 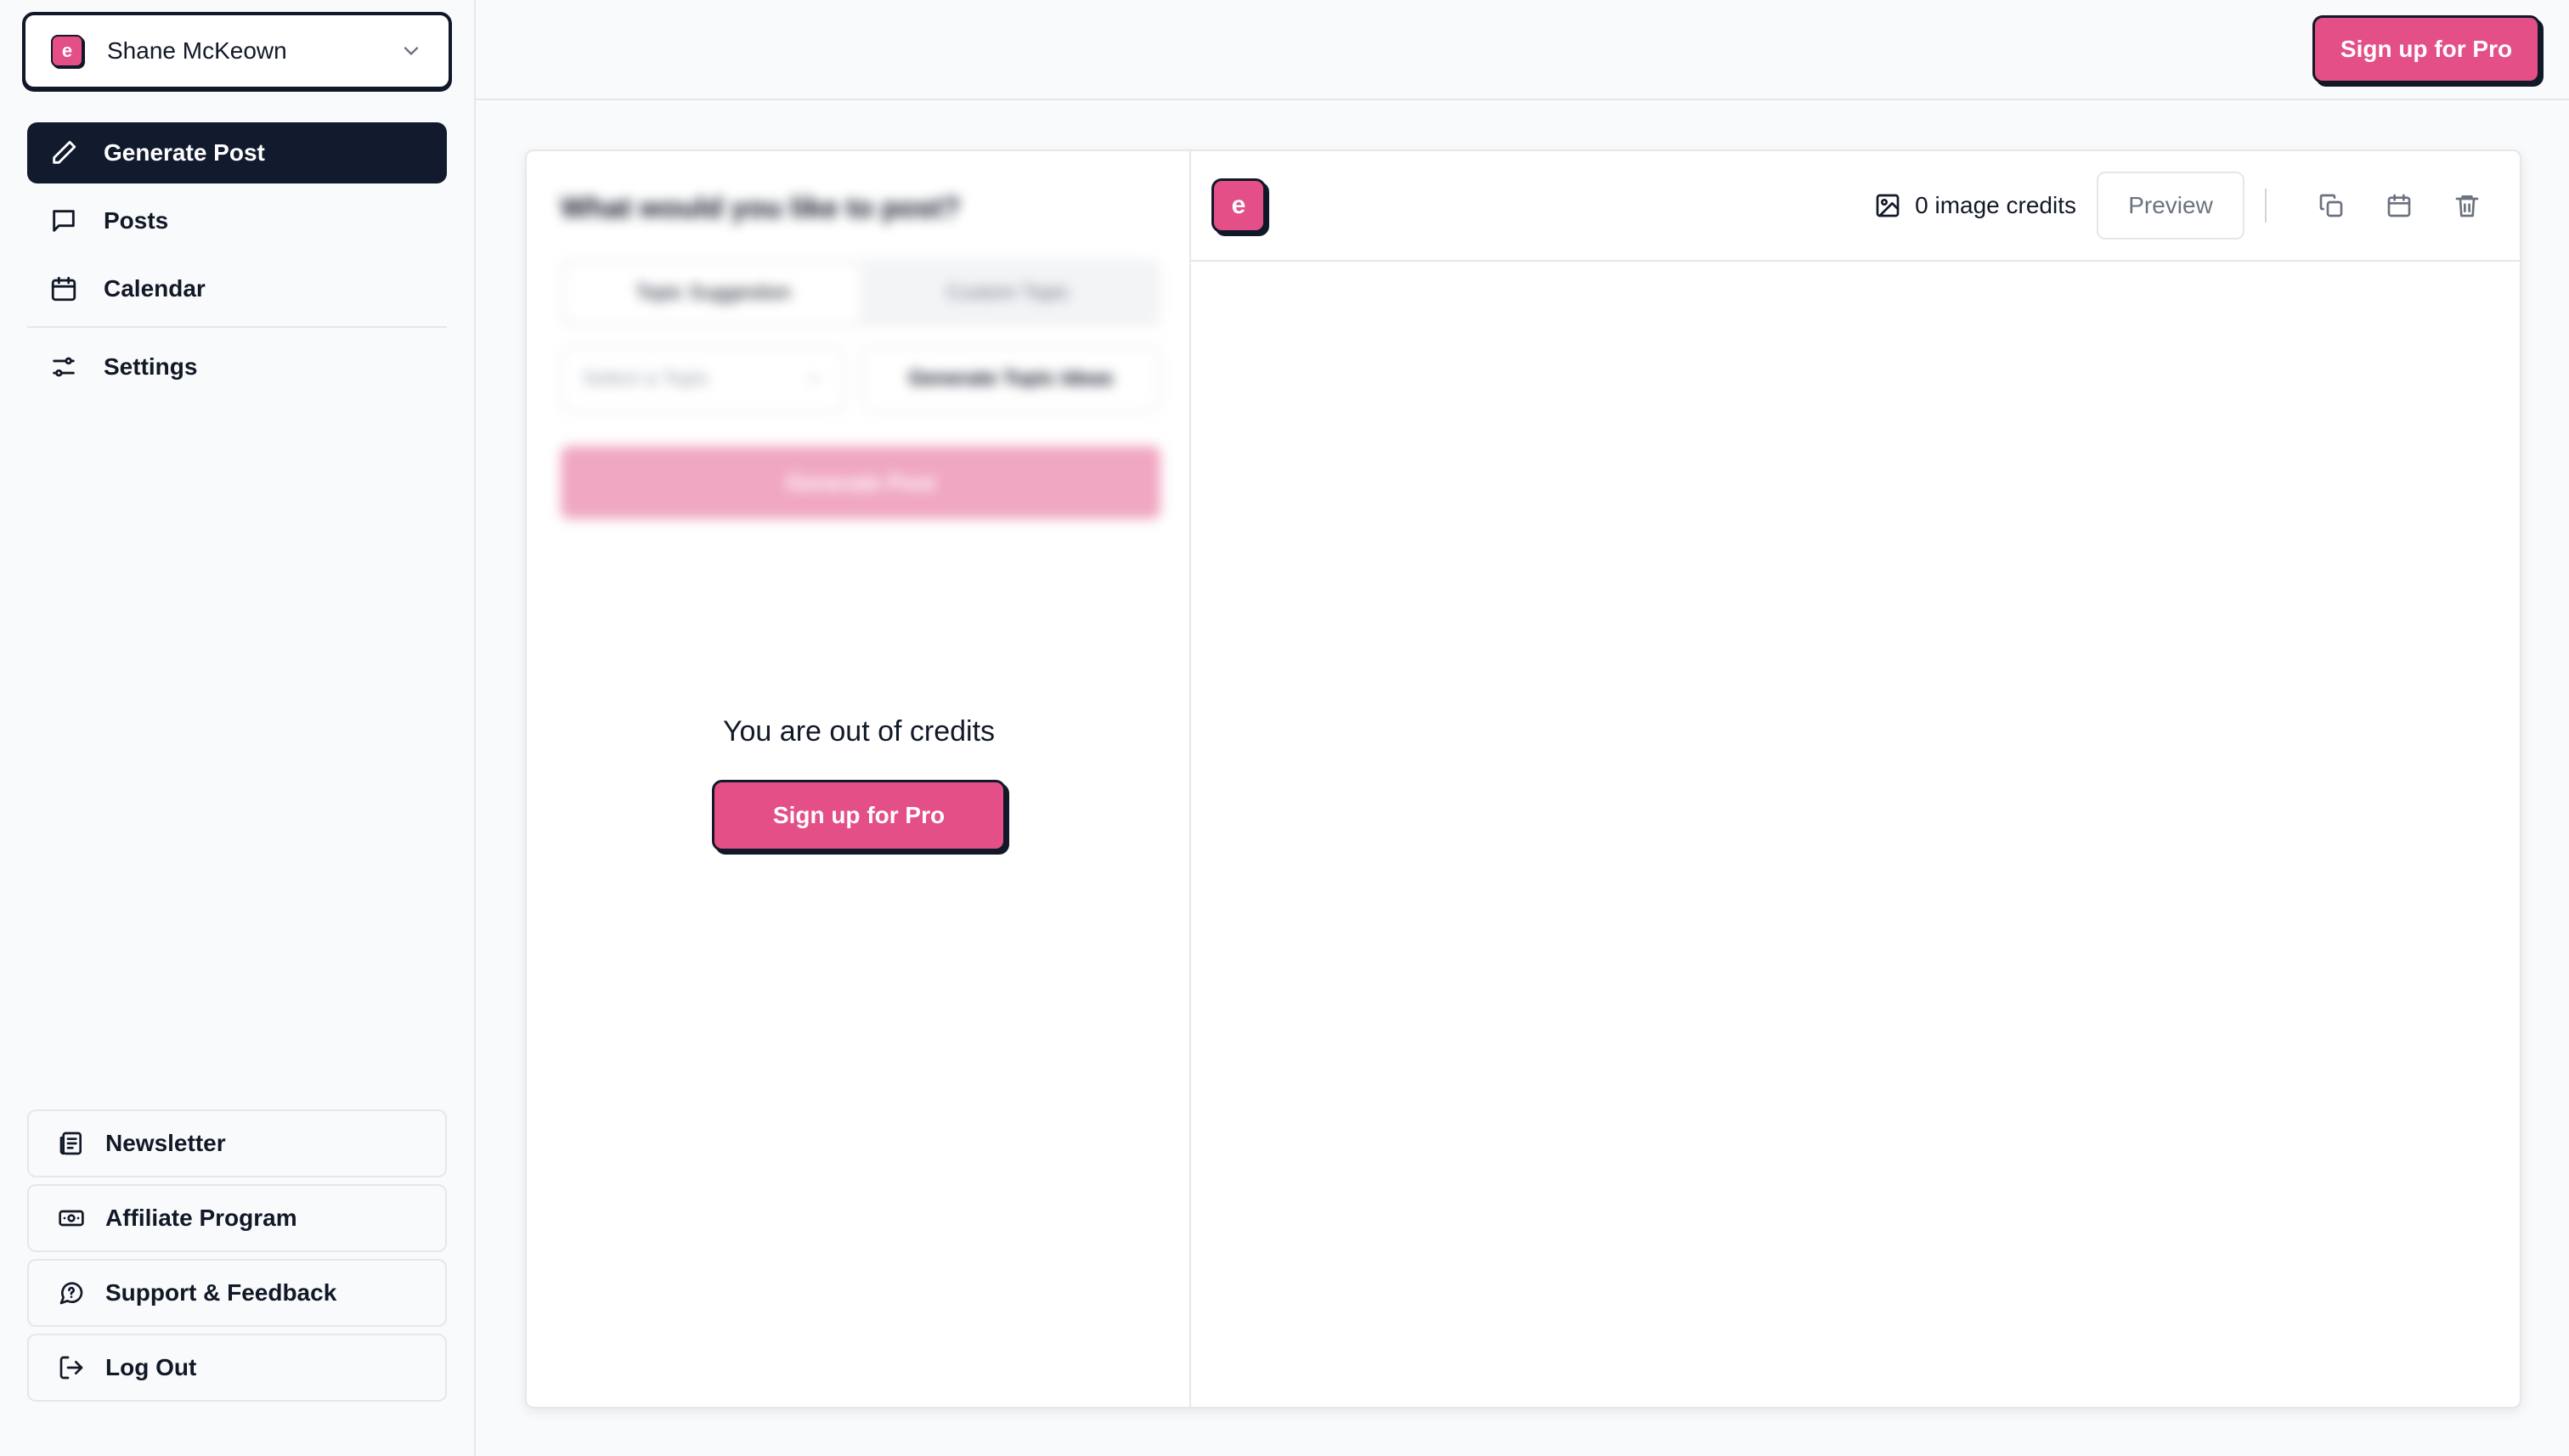 What do you see at coordinates (71, 1293) in the screenshot?
I see `chat-help-icon` at bounding box center [71, 1293].